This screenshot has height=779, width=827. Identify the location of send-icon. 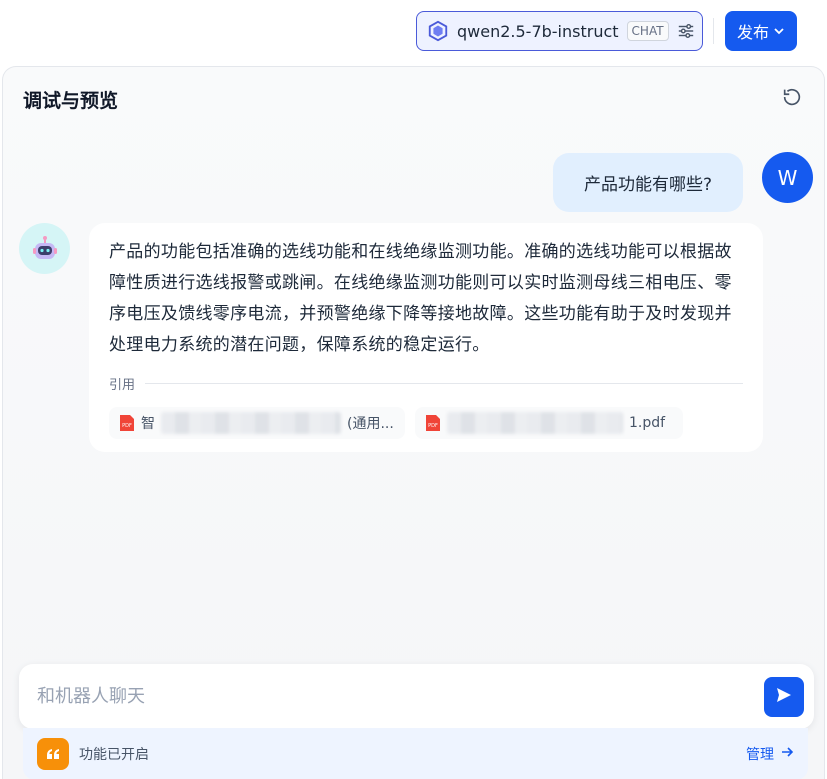
(784, 697).